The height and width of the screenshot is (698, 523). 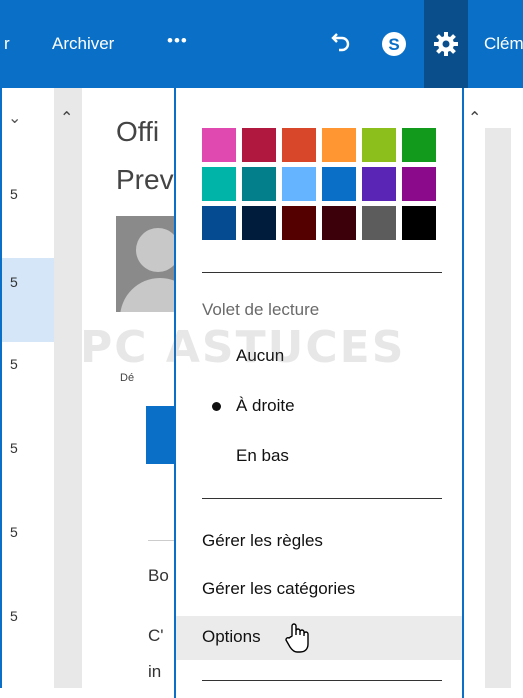 I want to click on reading-pane-section-title: Volet de lecture, so click(x=261, y=309).